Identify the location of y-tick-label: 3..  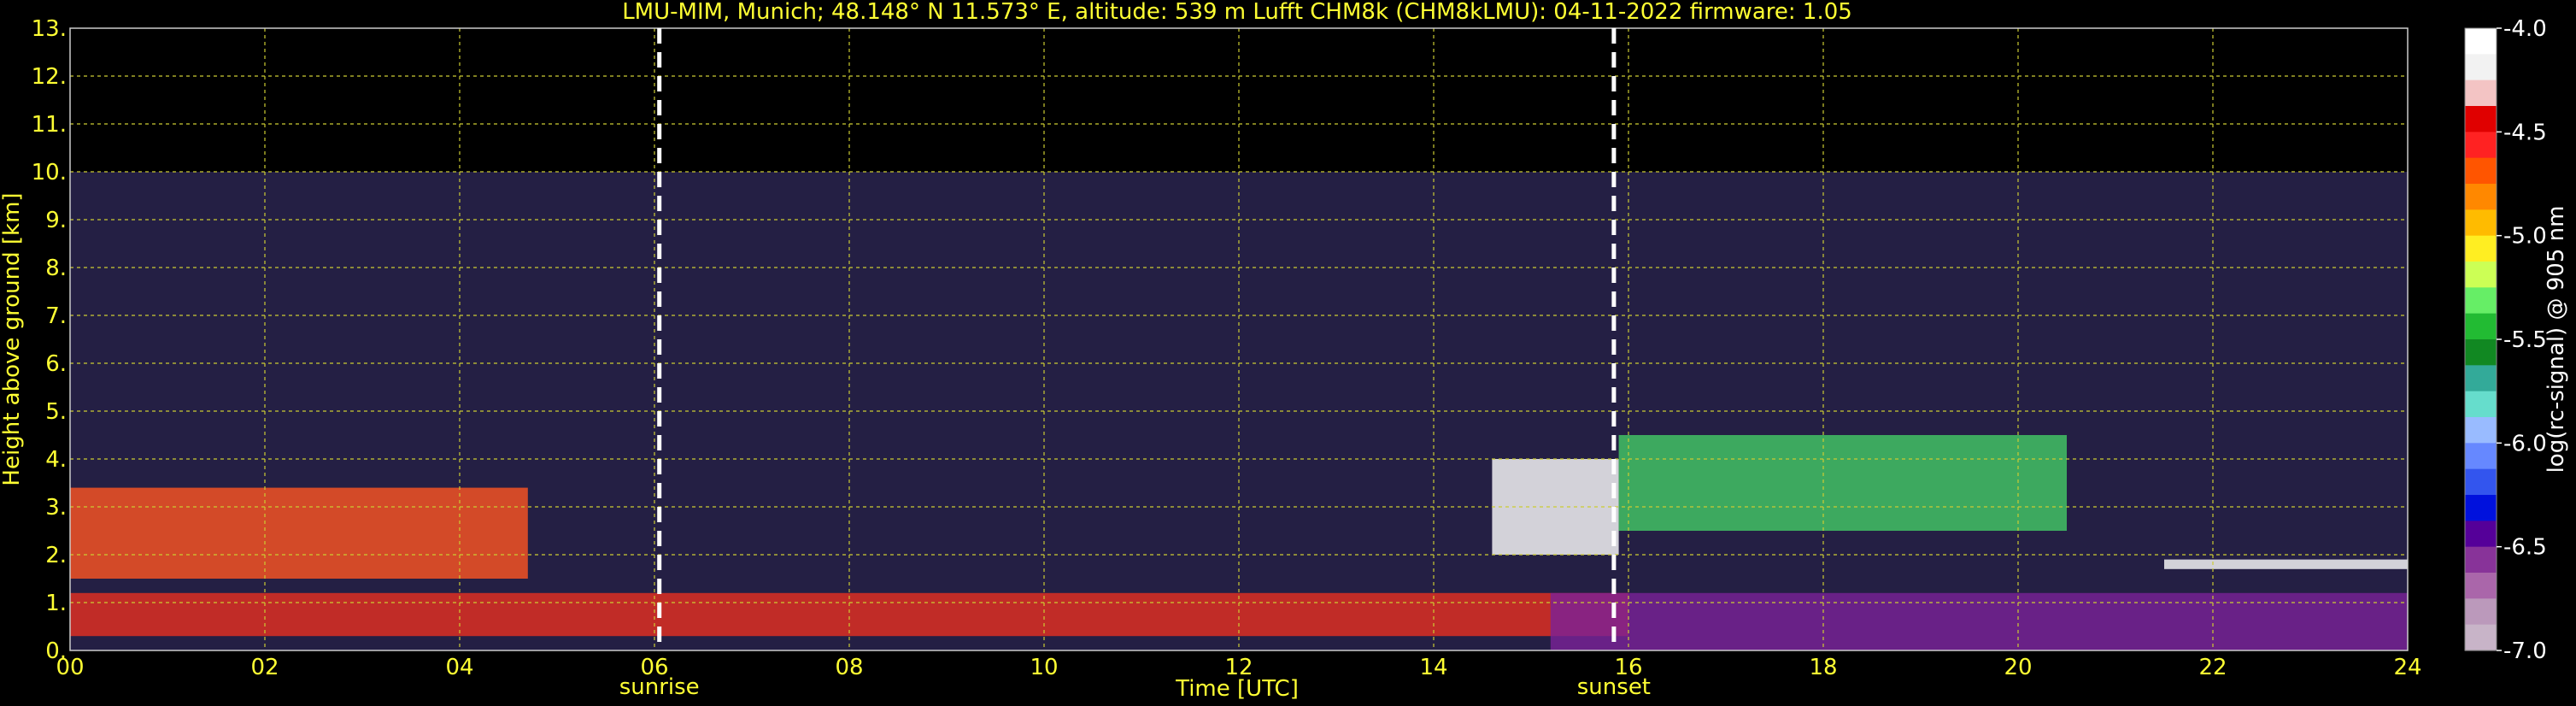
(56, 508).